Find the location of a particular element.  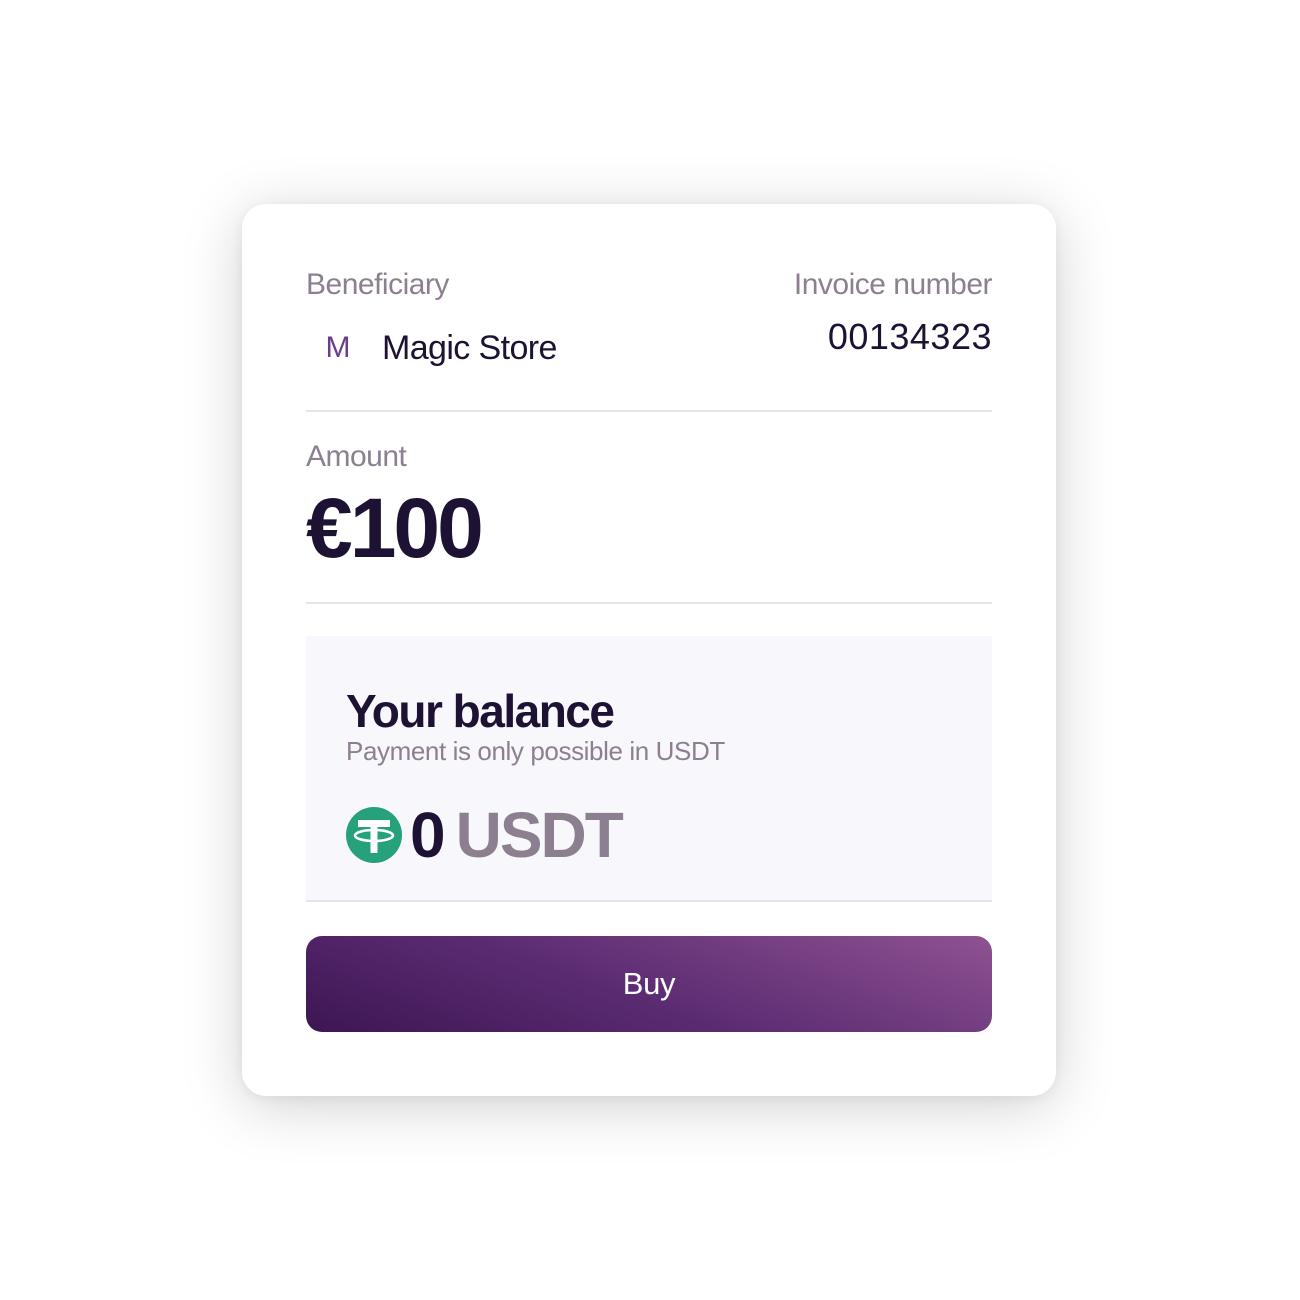

amount-section: Amount €100 is located at coordinates (649, 522).